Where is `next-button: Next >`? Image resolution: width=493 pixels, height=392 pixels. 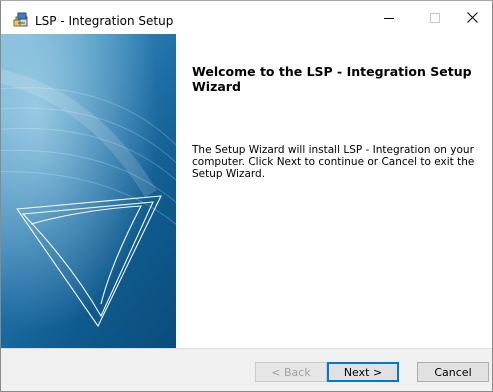 next-button: Next > is located at coordinates (363, 372).